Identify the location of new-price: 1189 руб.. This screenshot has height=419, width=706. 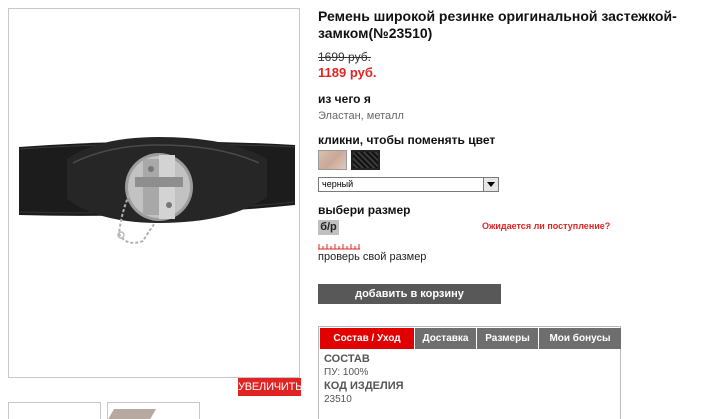
(347, 72).